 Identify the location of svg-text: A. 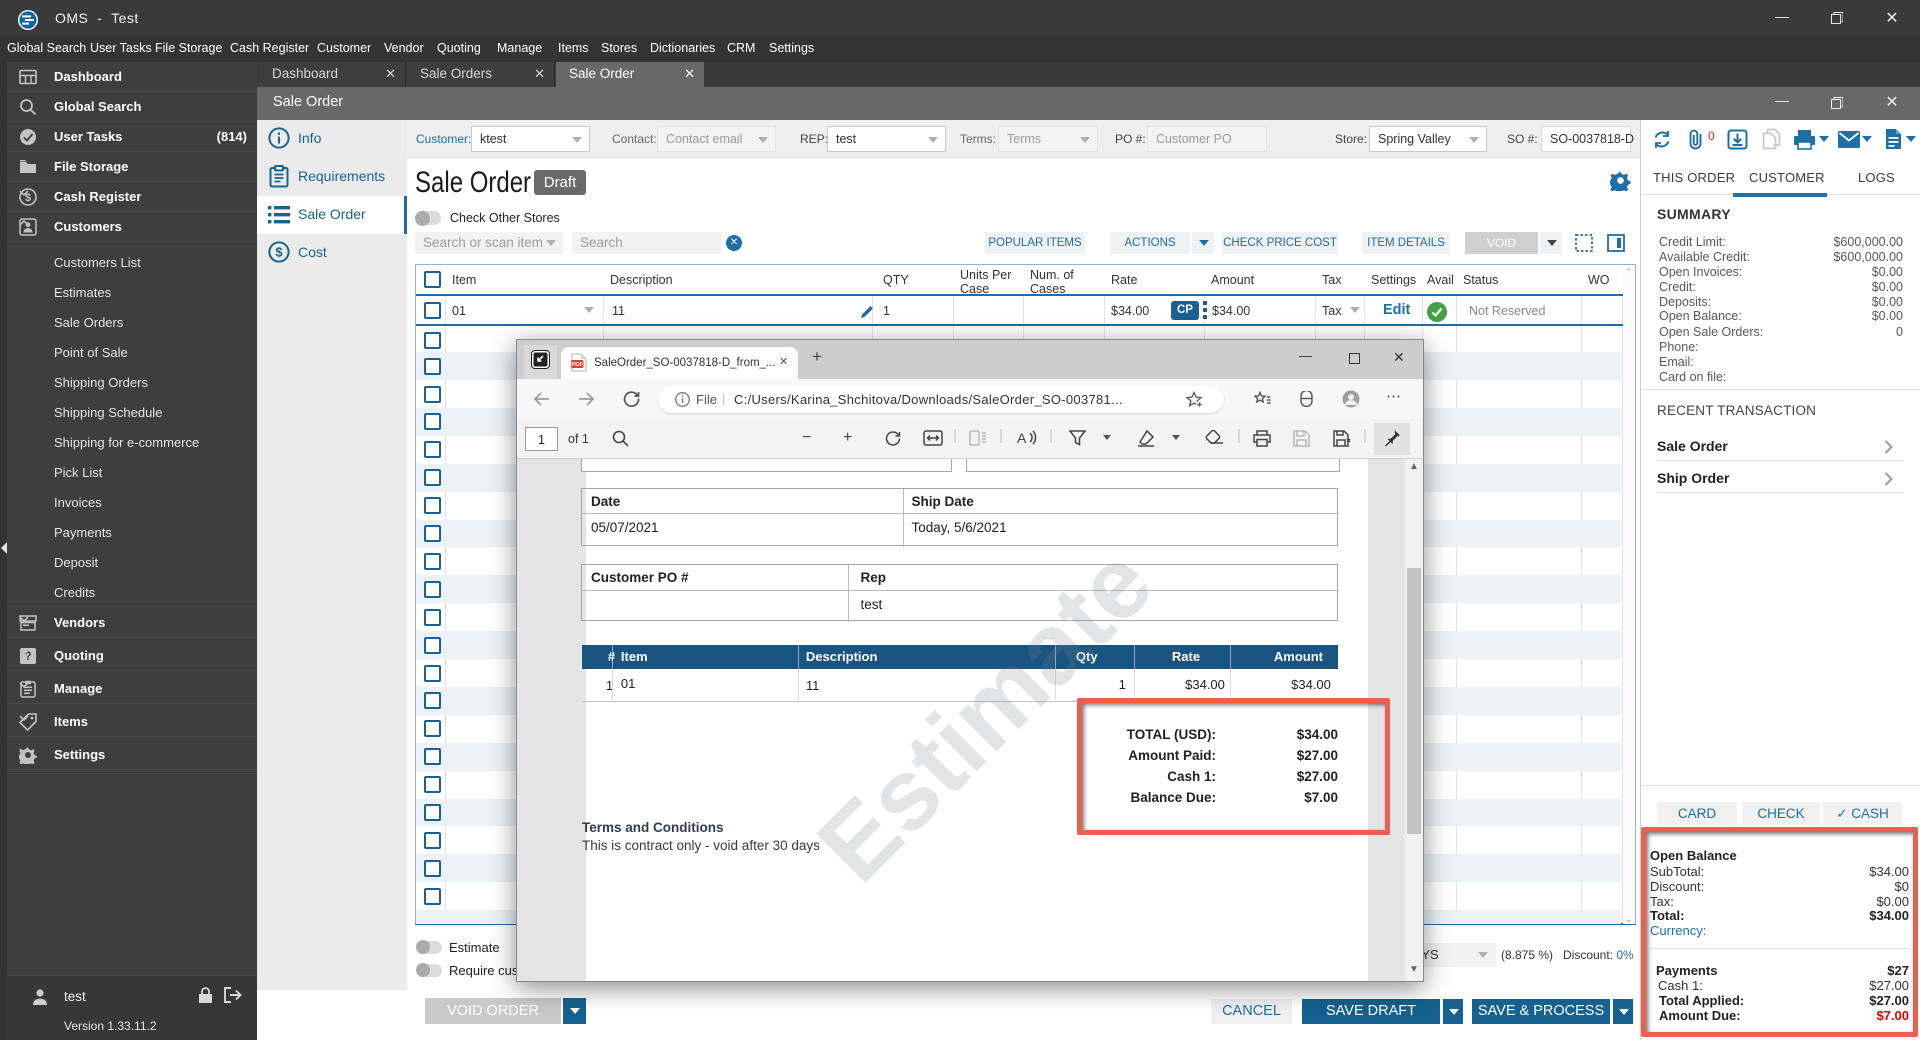
(1022, 438).